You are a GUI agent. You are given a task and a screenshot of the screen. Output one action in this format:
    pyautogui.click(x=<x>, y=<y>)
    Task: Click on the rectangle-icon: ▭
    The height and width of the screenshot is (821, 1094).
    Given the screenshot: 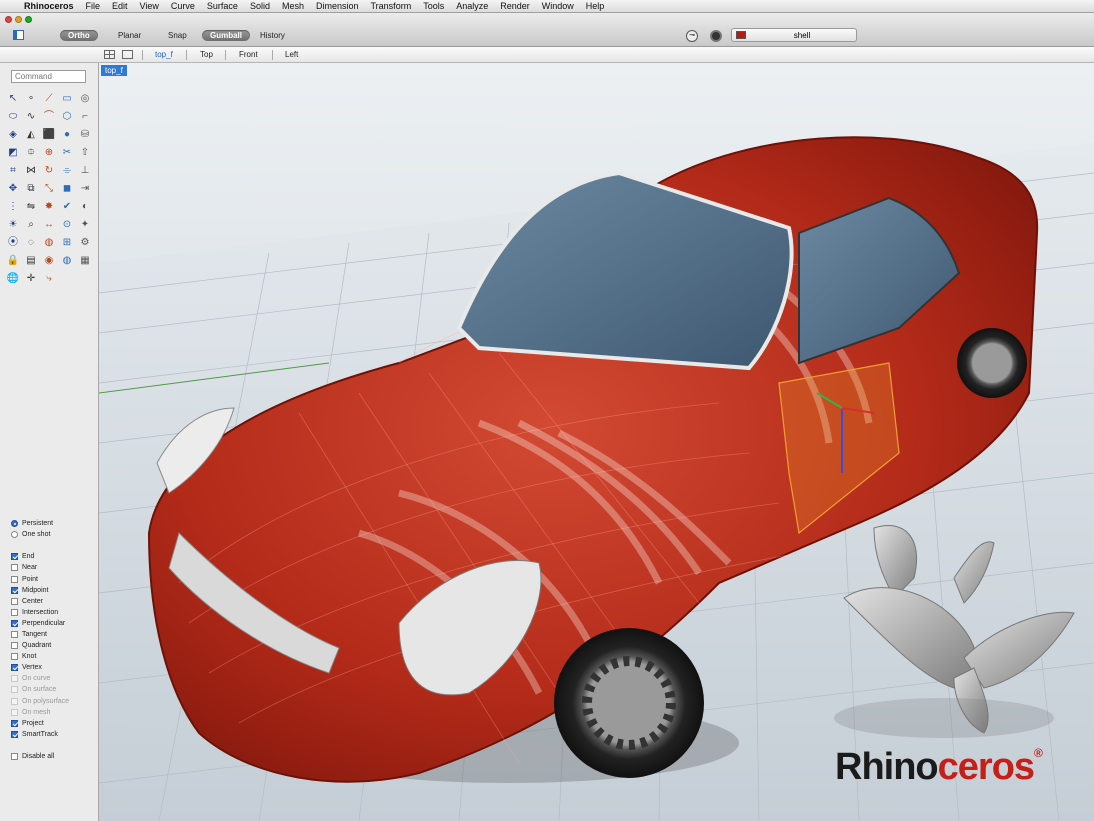 What is the action you would take?
    pyautogui.click(x=67, y=99)
    